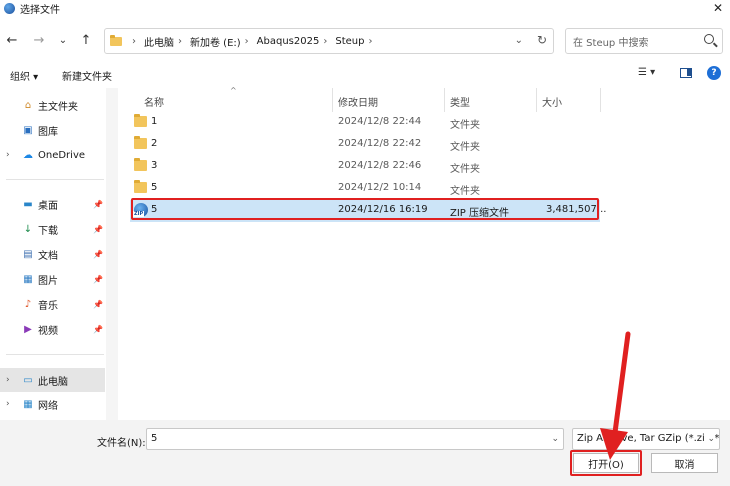 This screenshot has width=730, height=486. I want to click on file-date: 2024/12/8 22:44, so click(380, 121).